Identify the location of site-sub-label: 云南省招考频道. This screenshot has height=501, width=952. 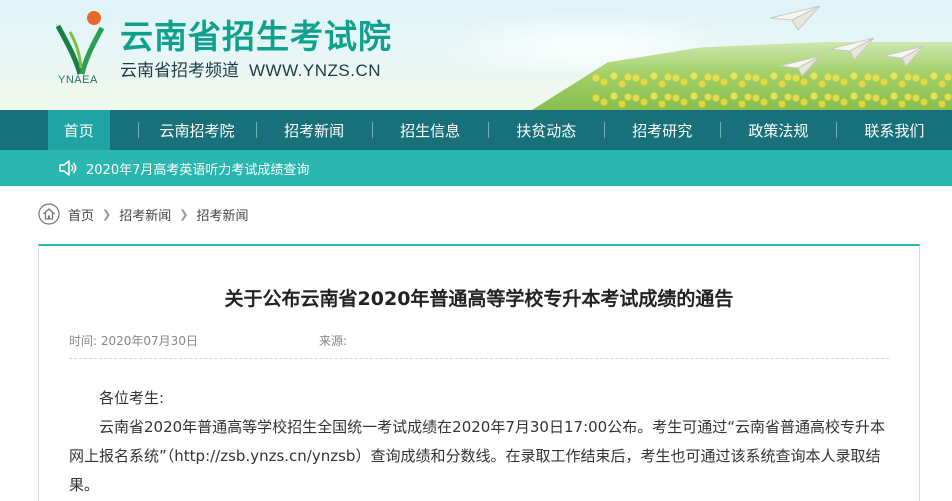
(179, 71).